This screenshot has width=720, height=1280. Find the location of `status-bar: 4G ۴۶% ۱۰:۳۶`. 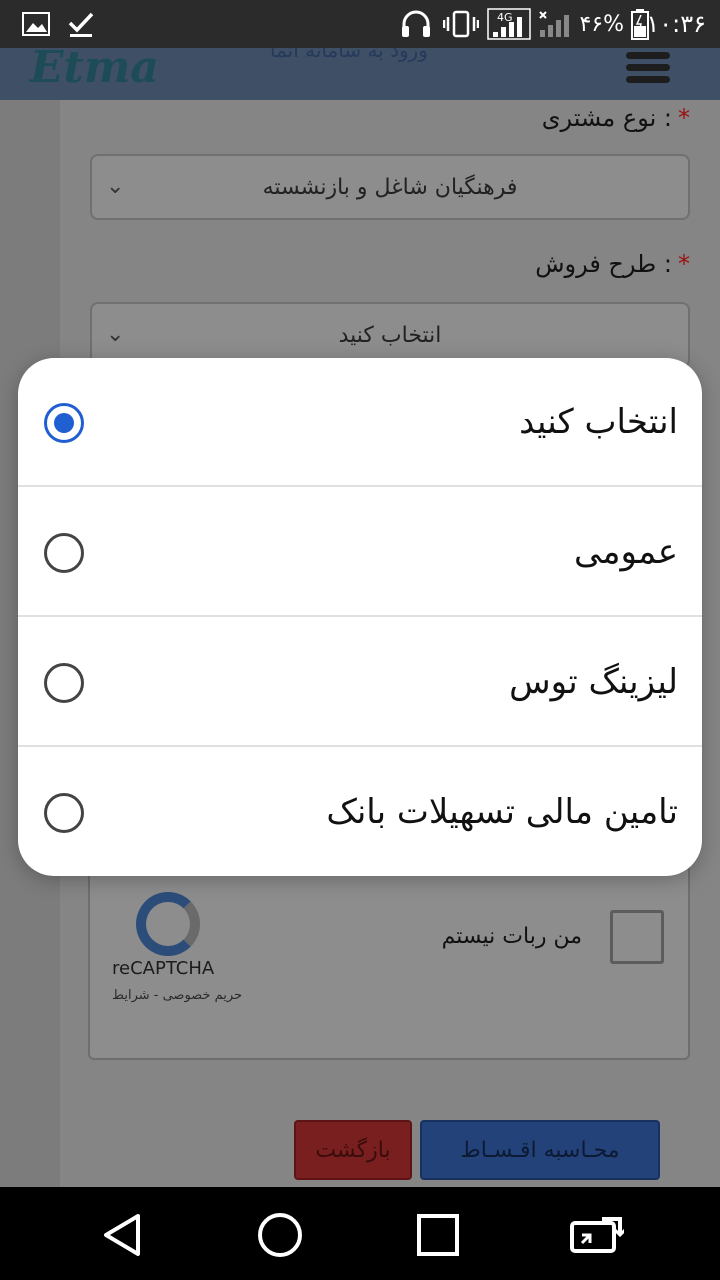

status-bar: 4G ۴۶% ۱۰:۳۶ is located at coordinates (360, 24).